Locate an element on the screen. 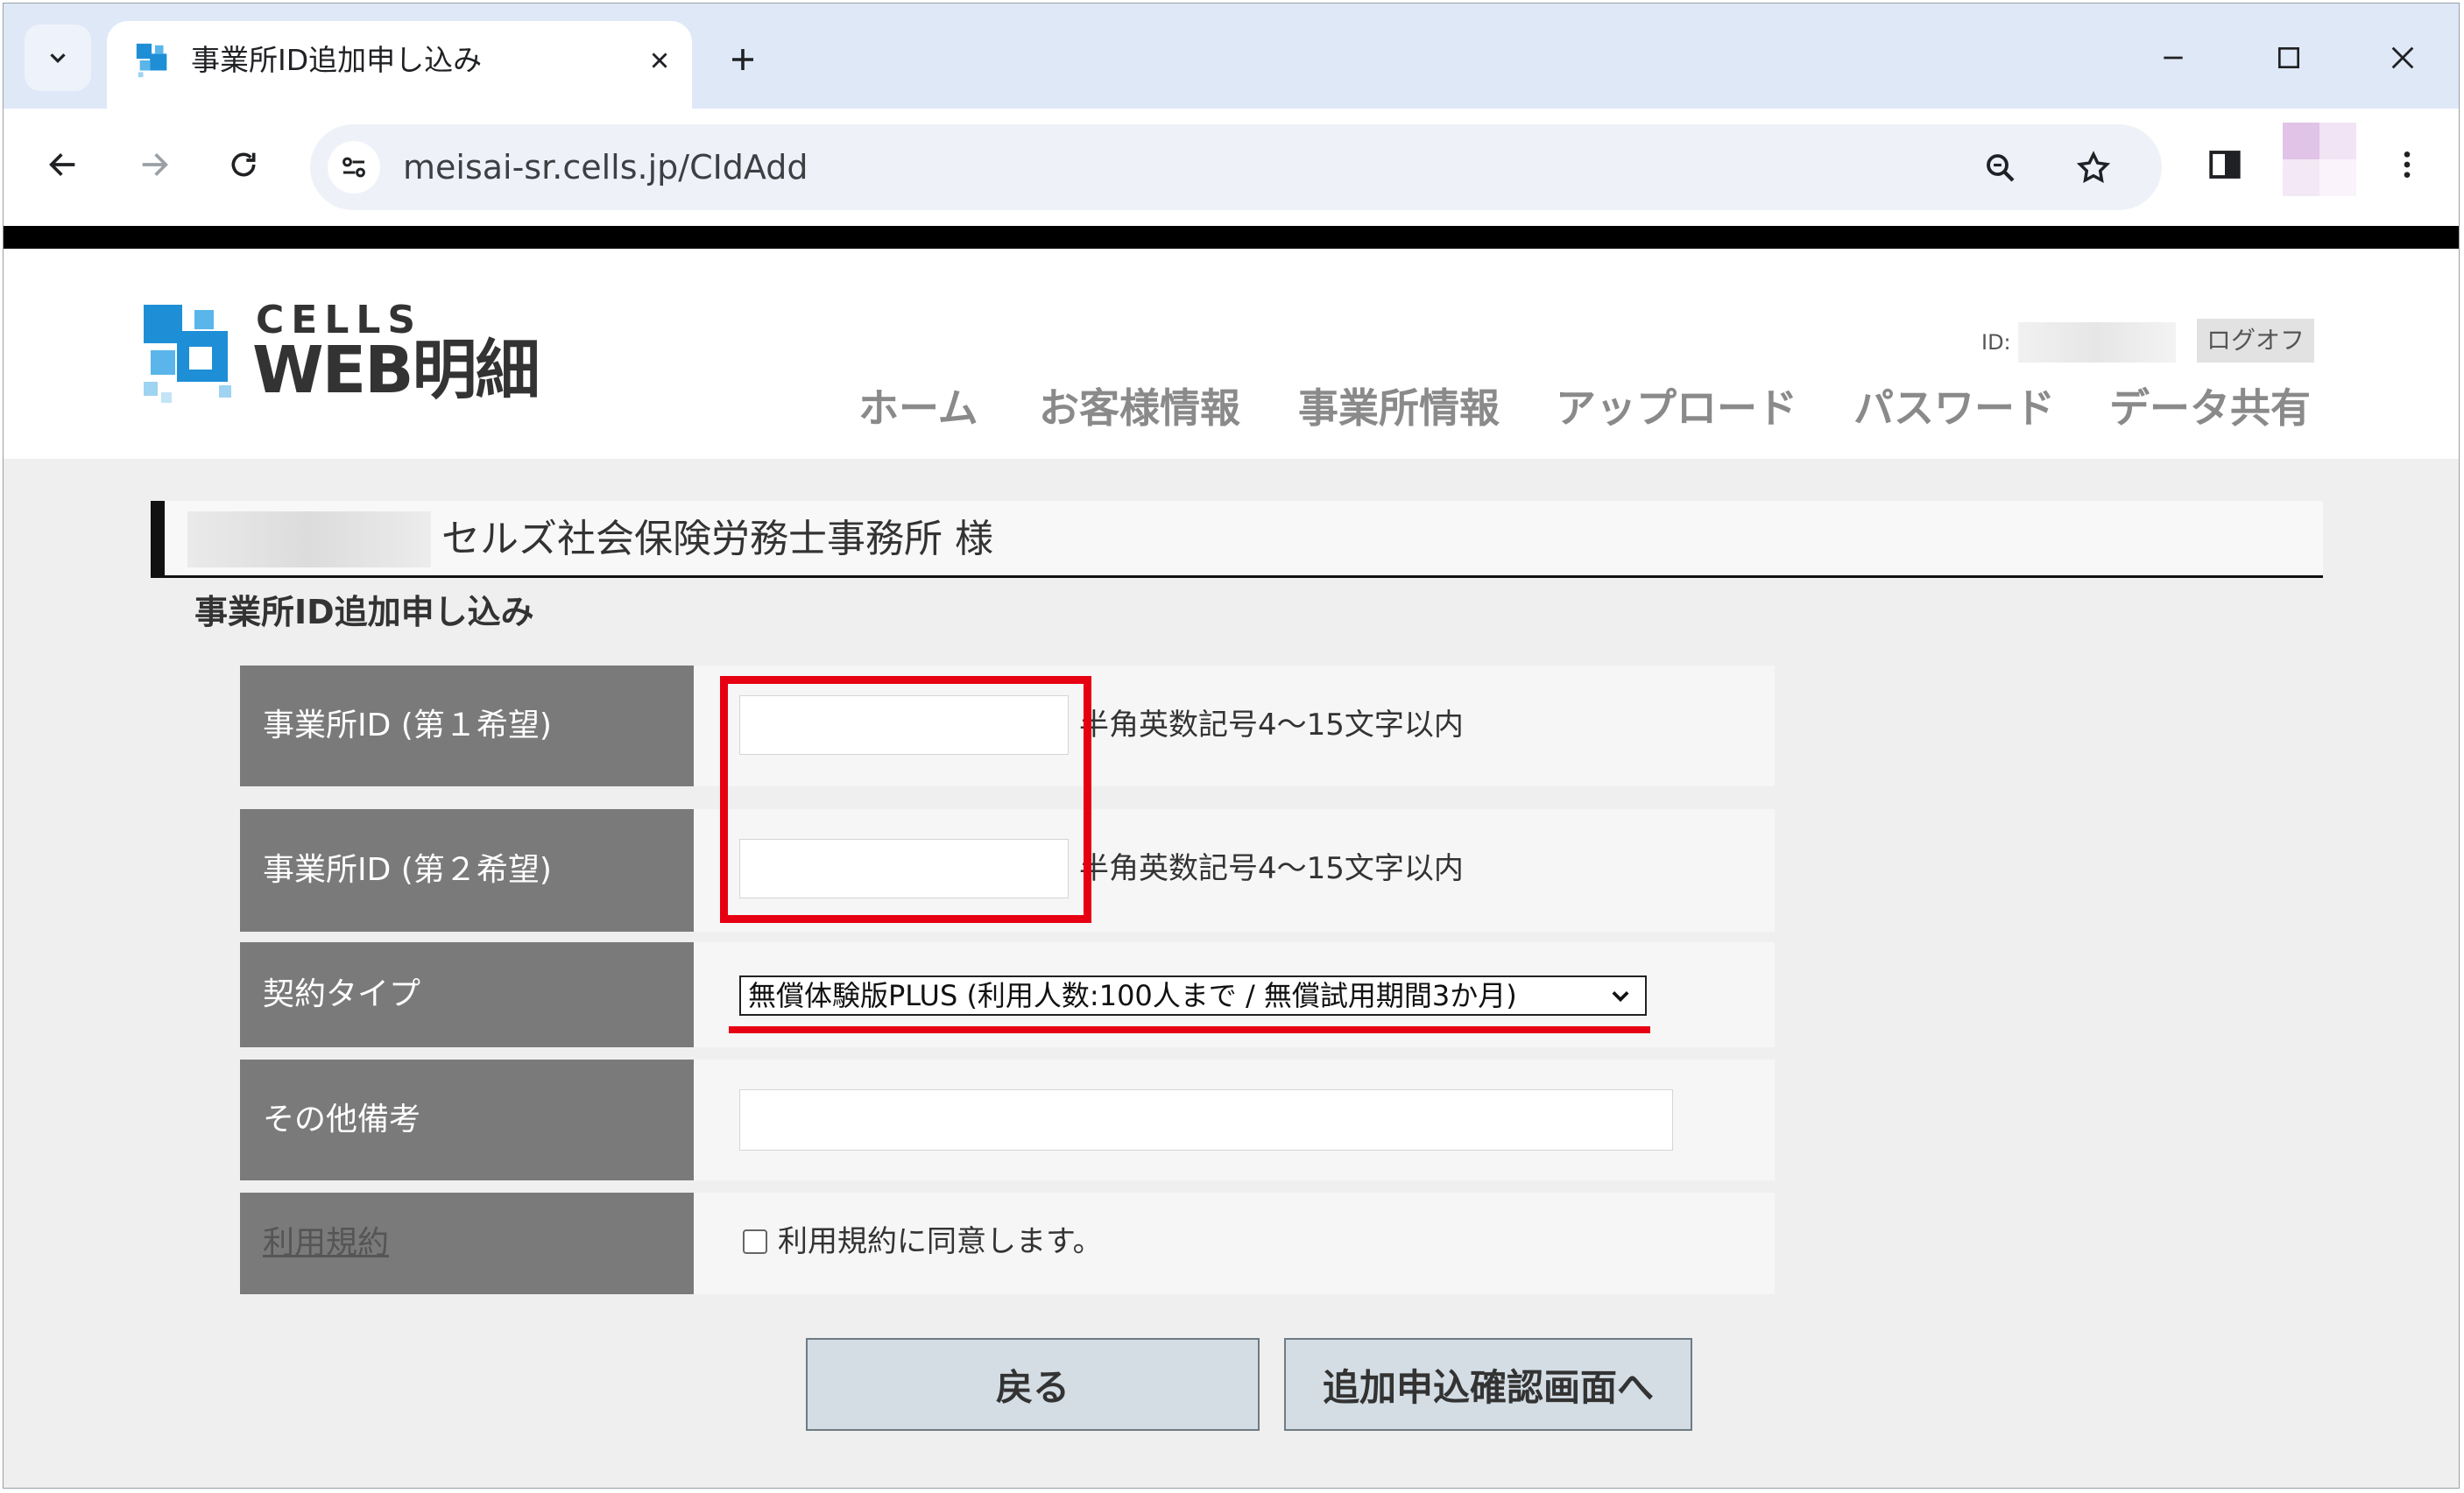  header-divider is located at coordinates (1231, 237).